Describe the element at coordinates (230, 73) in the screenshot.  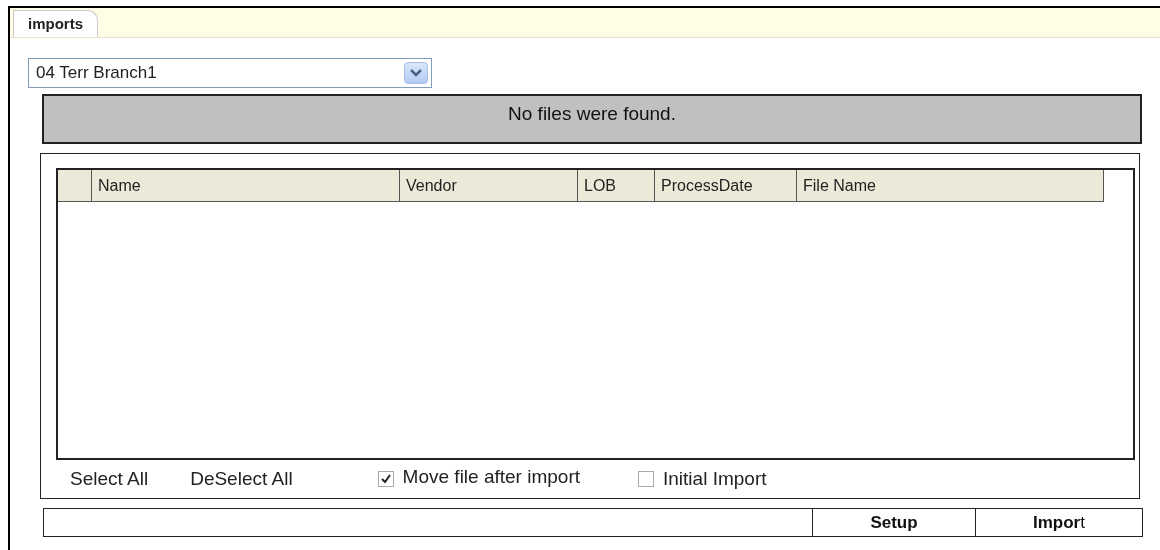
I see `branch-select: 04 Terr Branch1` at that location.